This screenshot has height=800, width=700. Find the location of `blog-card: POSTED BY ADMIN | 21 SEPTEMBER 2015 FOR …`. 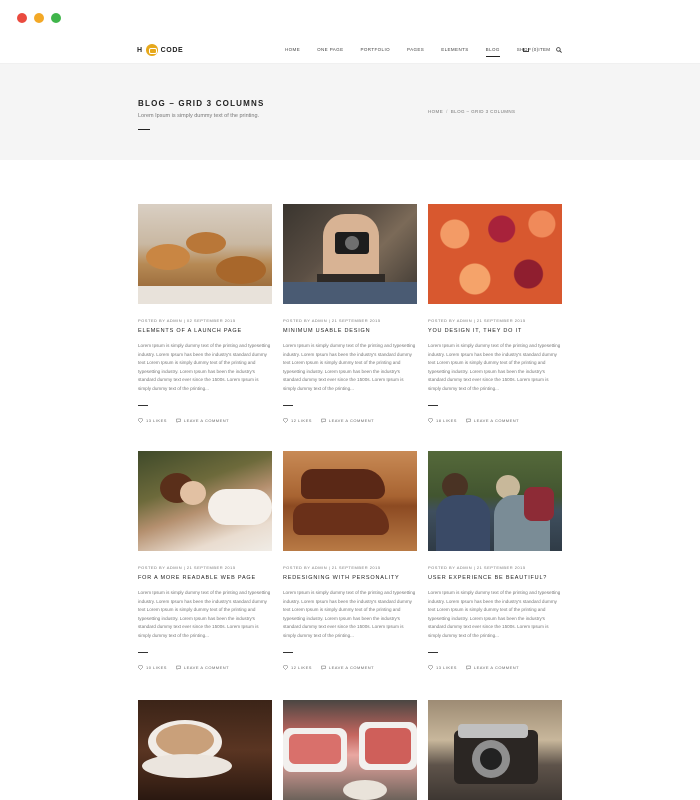

blog-card: POSTED BY ADMIN | 21 SEPTEMBER 2015 FOR … is located at coordinates (205, 560).